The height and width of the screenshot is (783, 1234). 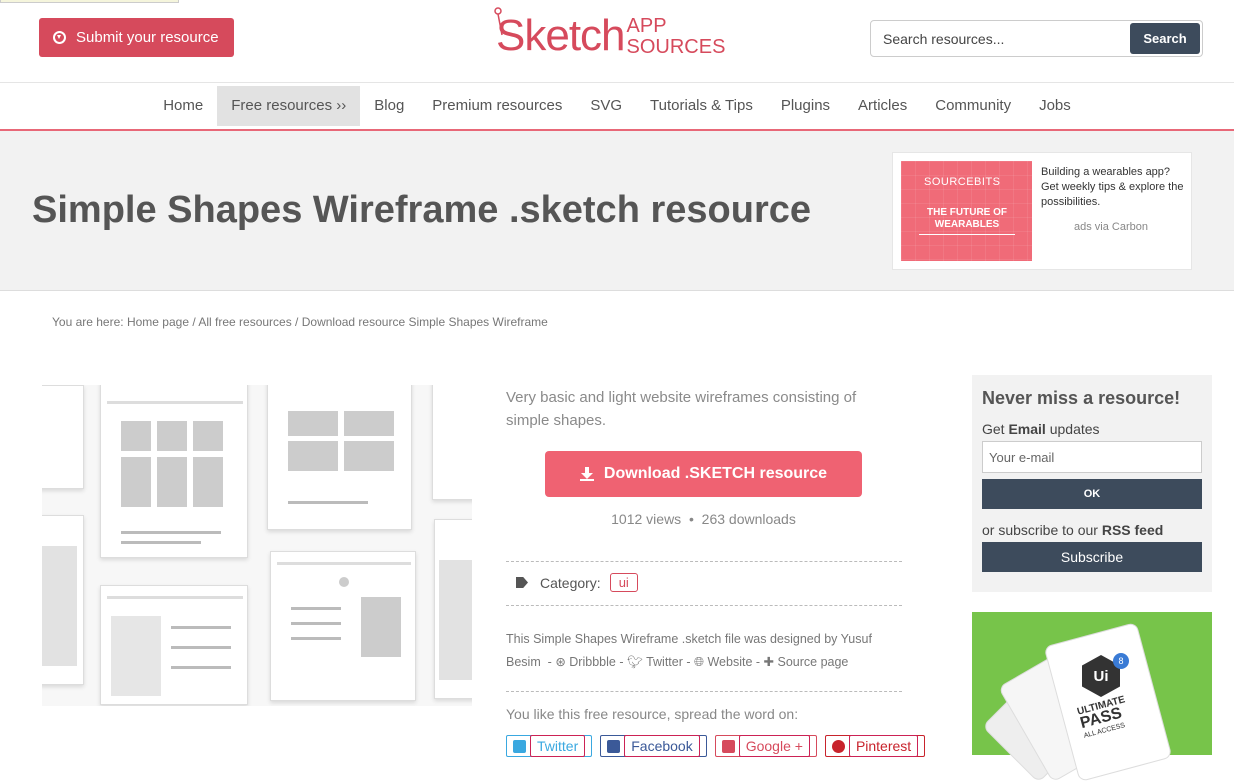 I want to click on nav-tutorials-tips: Tutorials & Tips, so click(x=701, y=106).